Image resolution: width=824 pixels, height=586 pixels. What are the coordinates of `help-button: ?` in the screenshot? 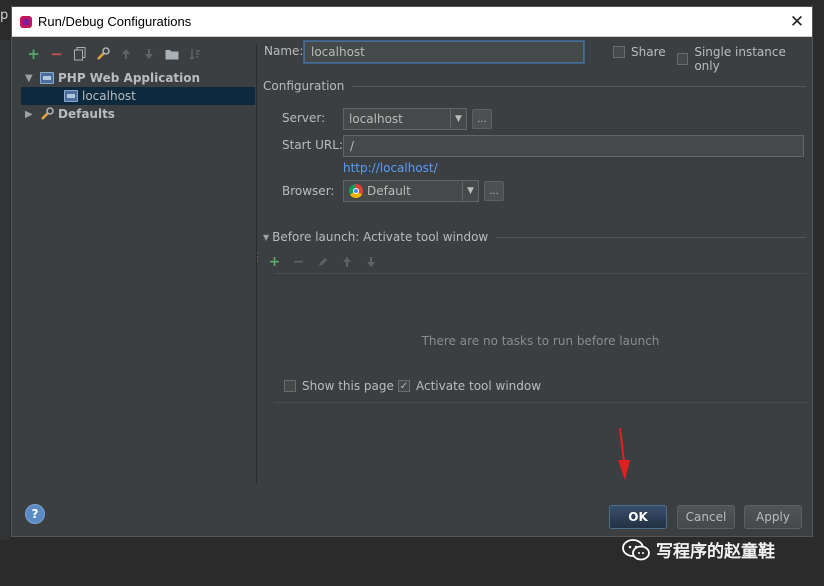 It's located at (35, 514).